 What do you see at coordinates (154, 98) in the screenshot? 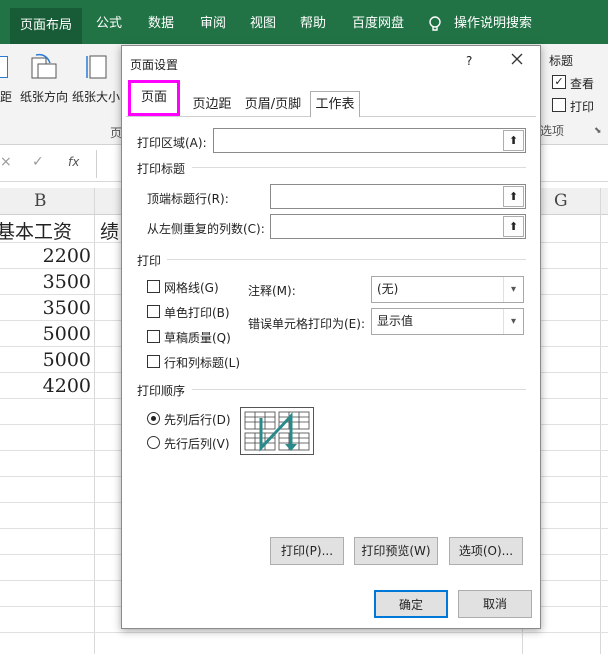
I see `tab-page: 页面` at bounding box center [154, 98].